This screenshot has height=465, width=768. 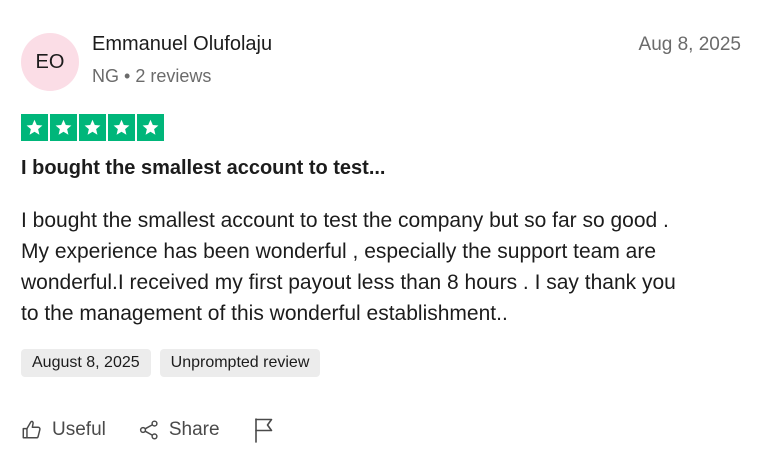 I want to click on review-actions: Useful Share, so click(x=148, y=430).